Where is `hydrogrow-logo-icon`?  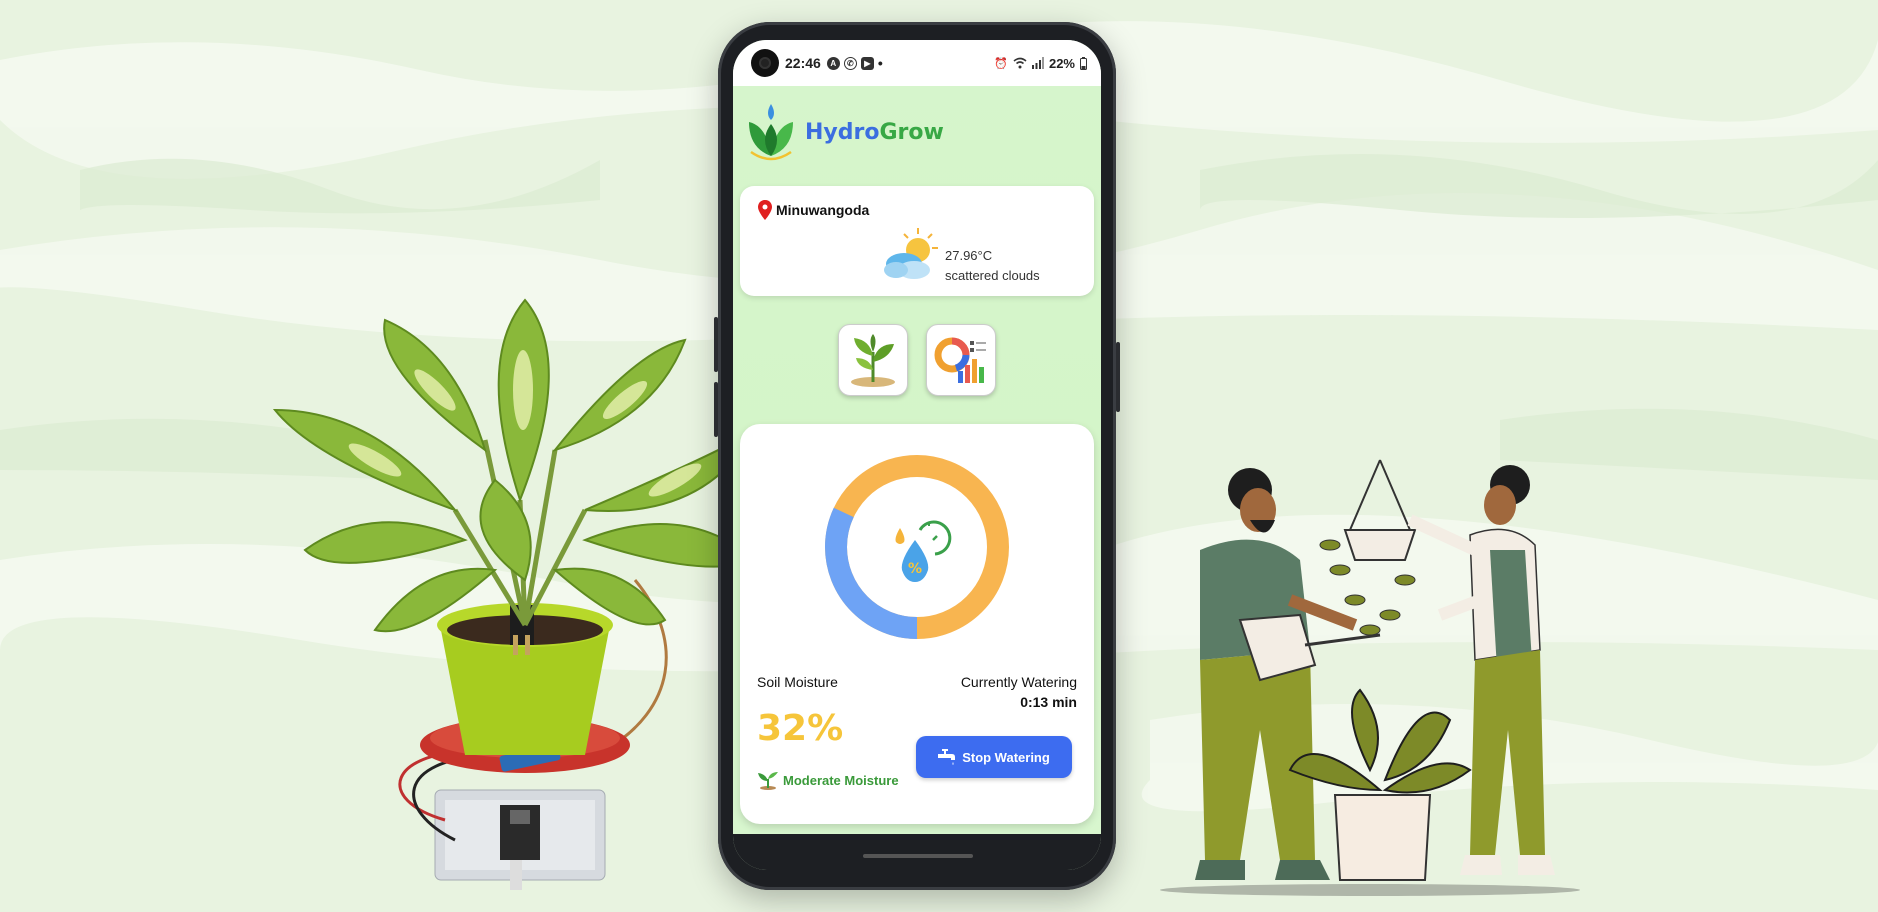 hydrogrow-logo-icon is located at coordinates (771, 132).